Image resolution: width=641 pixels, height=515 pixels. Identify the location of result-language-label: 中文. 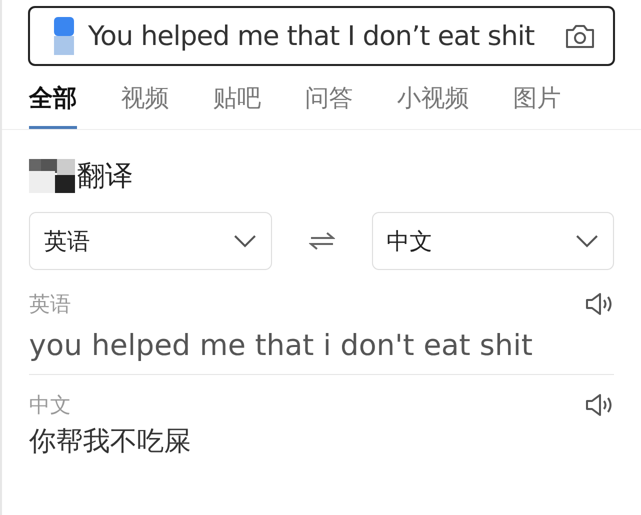
(50, 405).